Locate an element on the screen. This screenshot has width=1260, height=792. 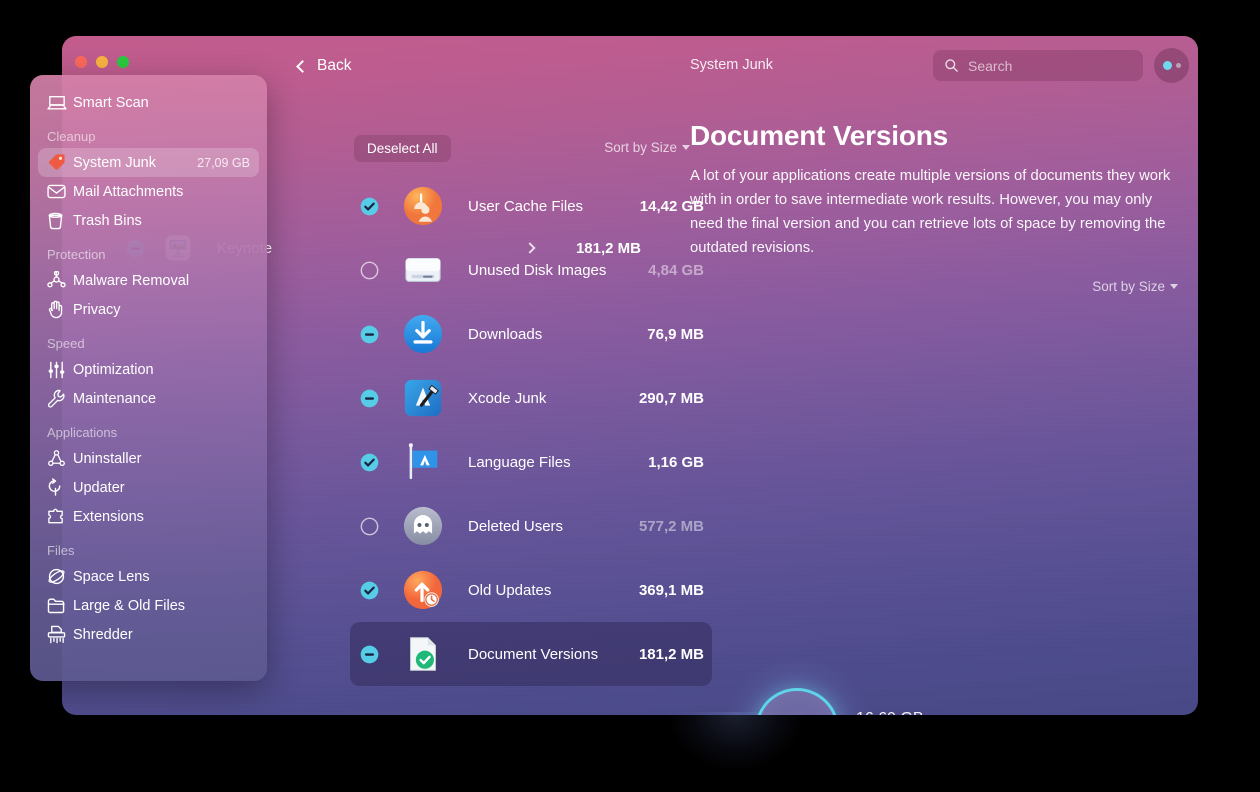
close-button is located at coordinates (81, 62).